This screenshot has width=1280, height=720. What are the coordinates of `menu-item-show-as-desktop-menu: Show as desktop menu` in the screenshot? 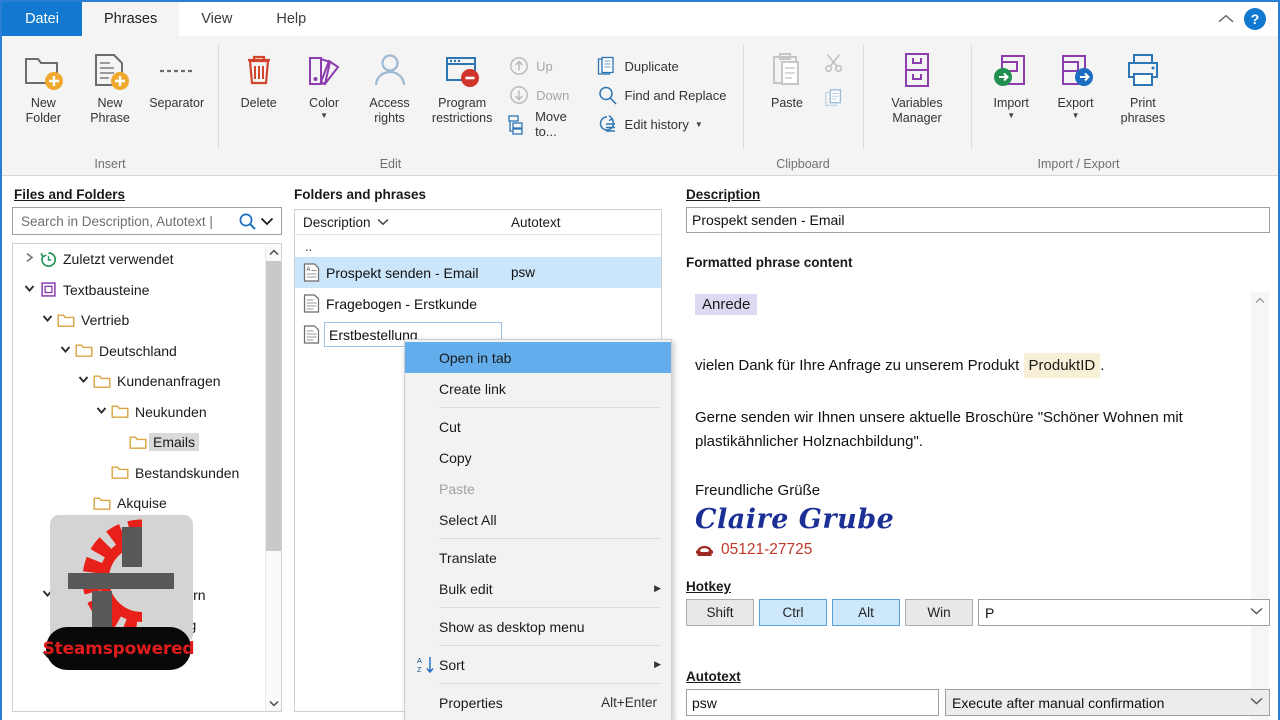 It's located at (538, 626).